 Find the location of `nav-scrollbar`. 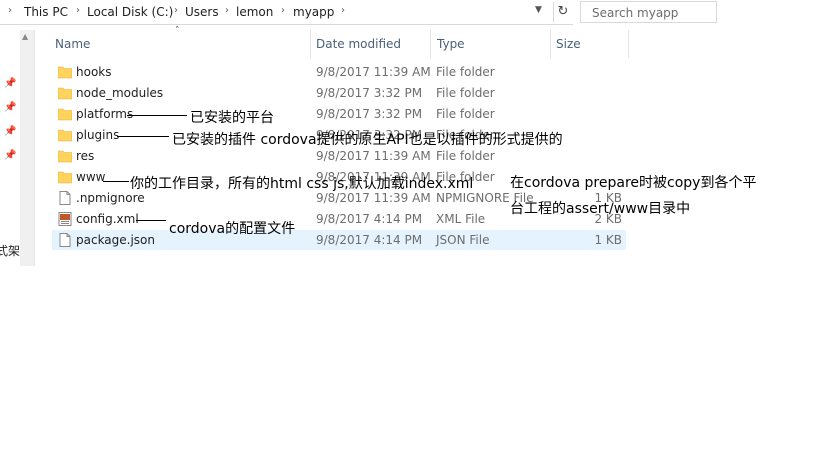

nav-scrollbar is located at coordinates (27, 148).